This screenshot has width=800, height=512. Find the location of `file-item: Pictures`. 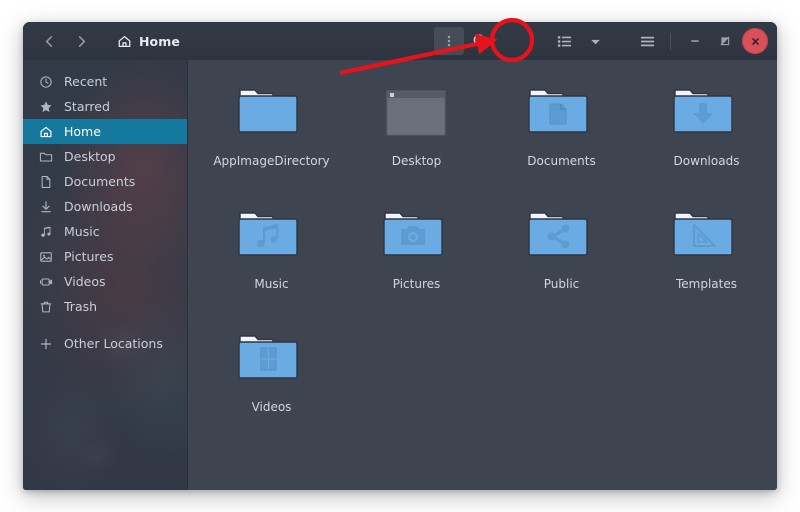

file-item: Pictures is located at coordinates (416, 257).